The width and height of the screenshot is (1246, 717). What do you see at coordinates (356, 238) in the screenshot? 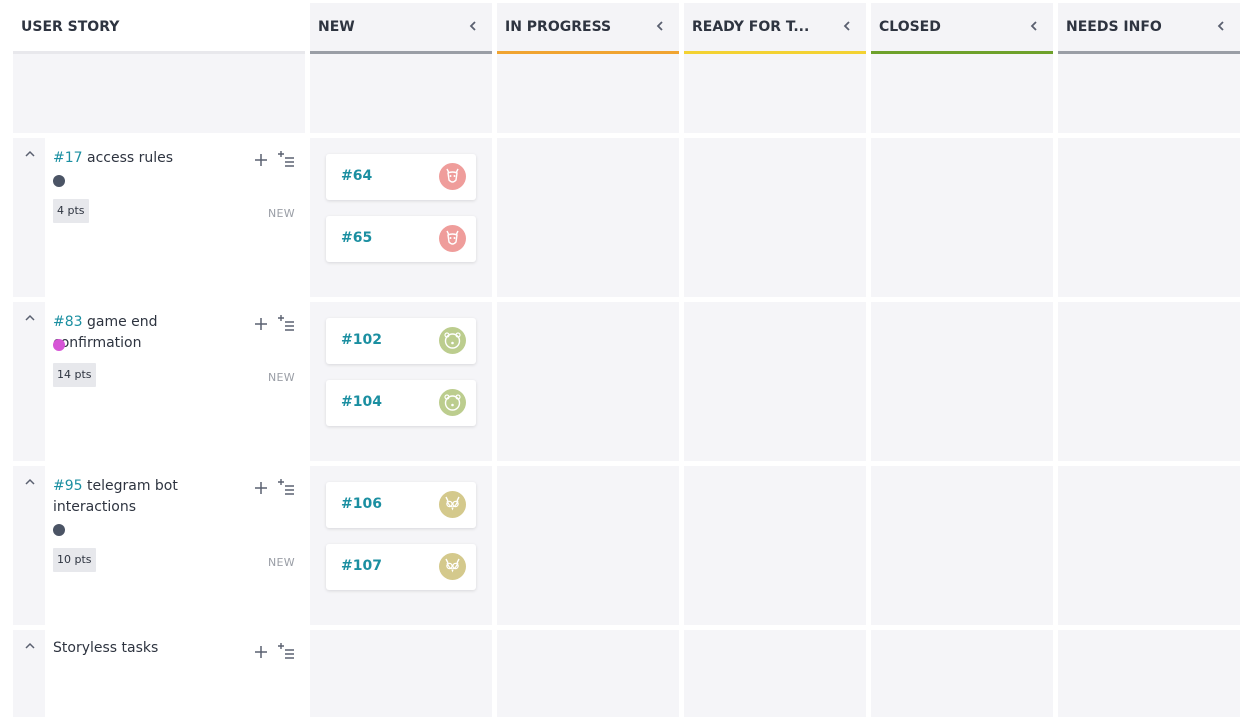
I see `task-ref: #65` at bounding box center [356, 238].